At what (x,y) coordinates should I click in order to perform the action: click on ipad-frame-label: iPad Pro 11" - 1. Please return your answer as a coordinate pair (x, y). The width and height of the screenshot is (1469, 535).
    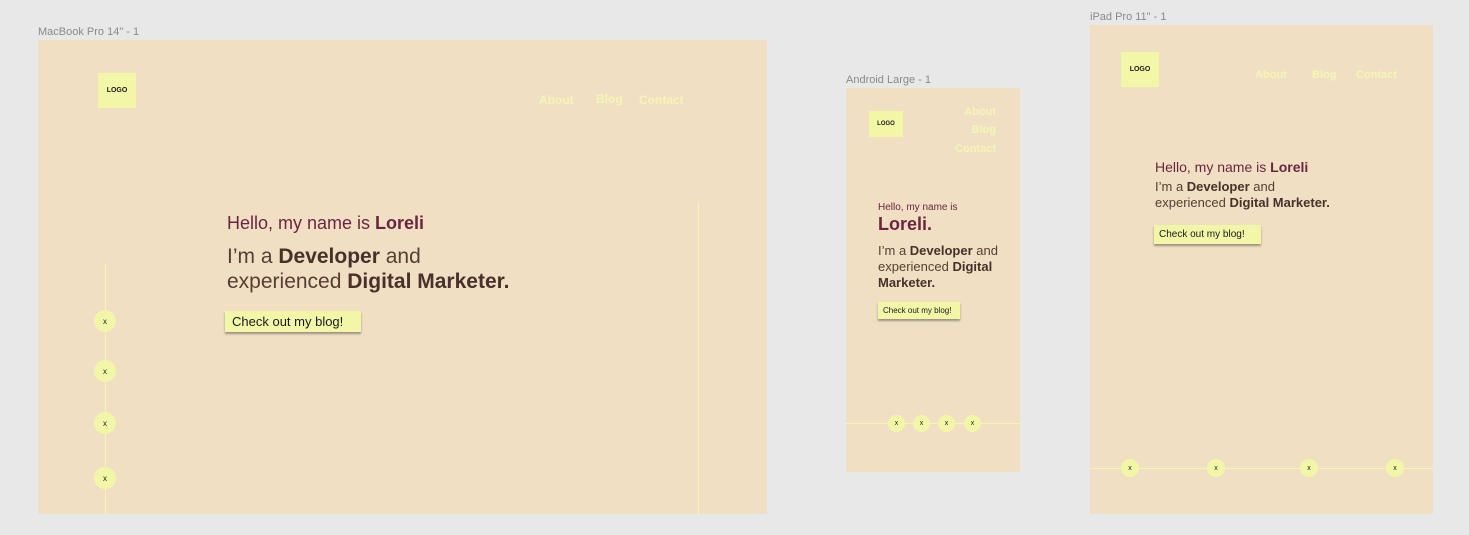
    Looking at the image, I should click on (1128, 17).